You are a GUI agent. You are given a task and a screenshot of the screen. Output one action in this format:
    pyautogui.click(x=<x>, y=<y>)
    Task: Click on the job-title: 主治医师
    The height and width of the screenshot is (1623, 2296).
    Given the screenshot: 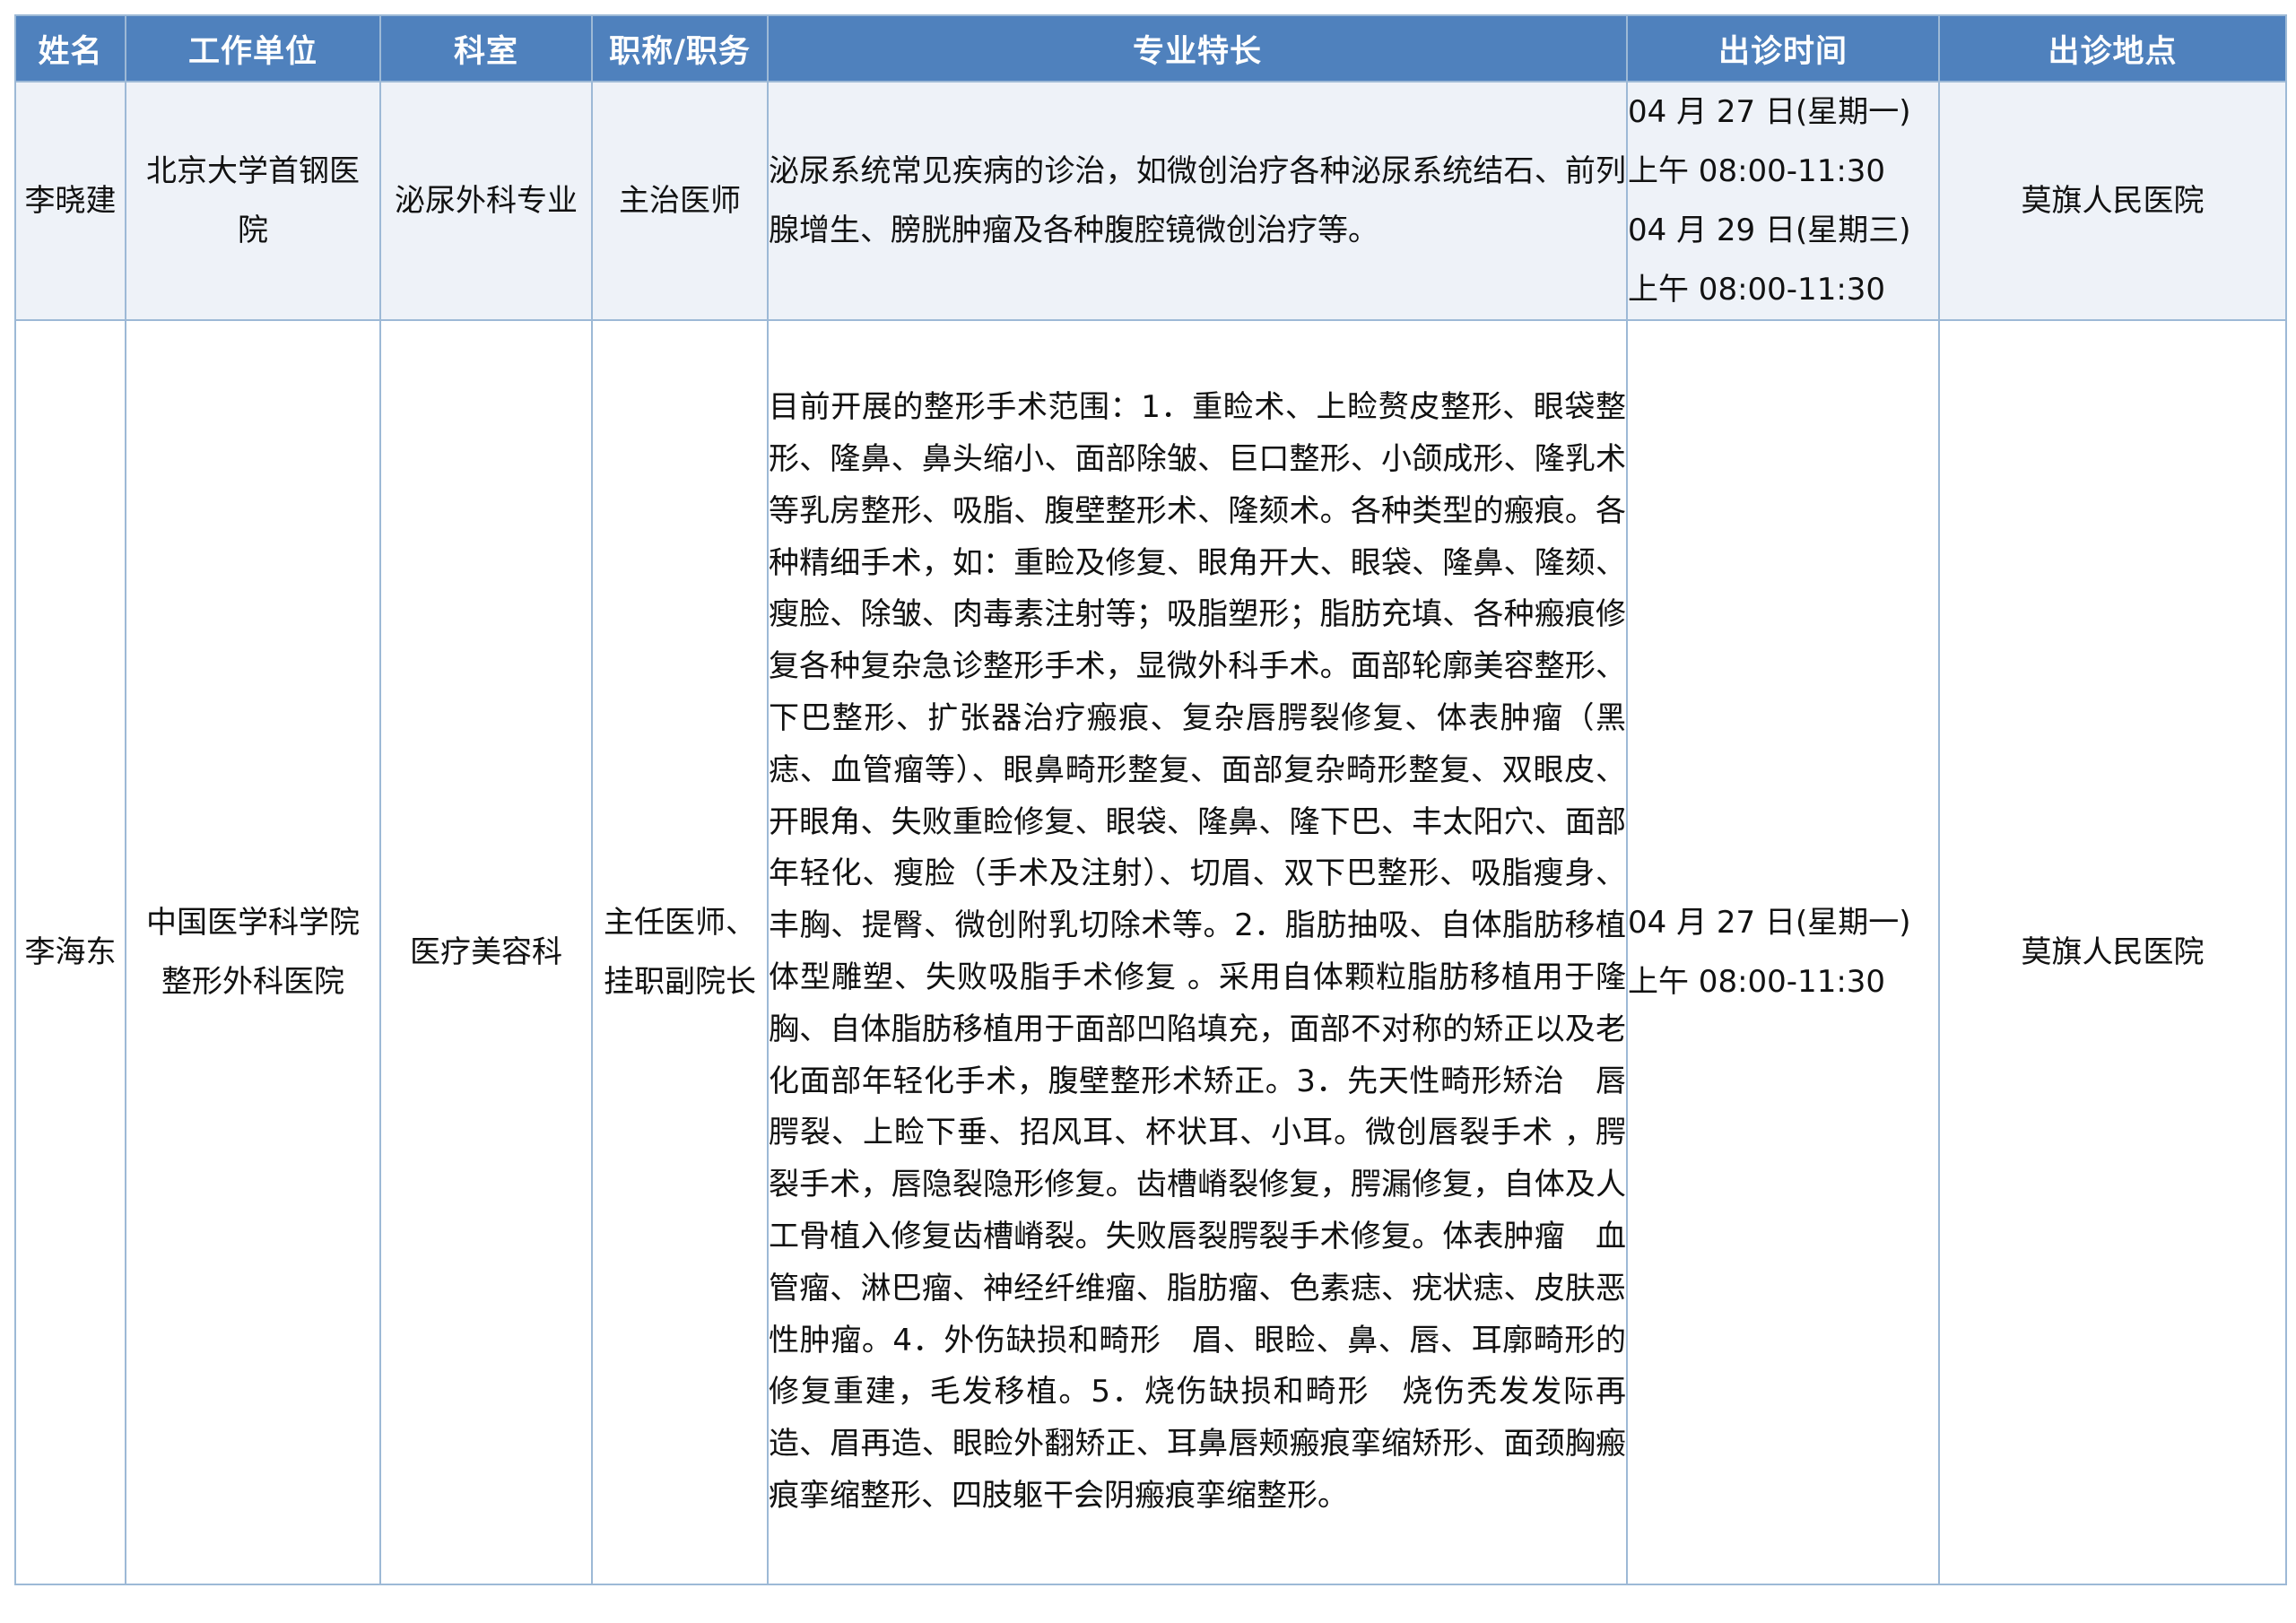 What is the action you would take?
    pyautogui.click(x=680, y=201)
    